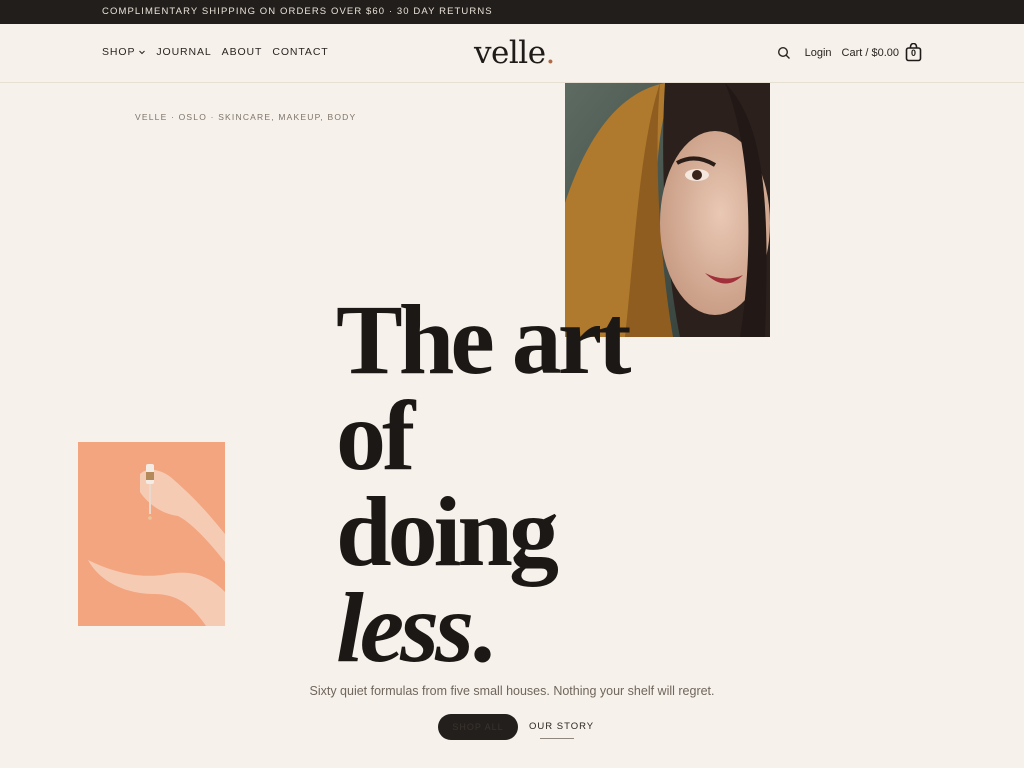 This screenshot has width=1024, height=768. I want to click on nav-contact: CONTACT, so click(300, 52).